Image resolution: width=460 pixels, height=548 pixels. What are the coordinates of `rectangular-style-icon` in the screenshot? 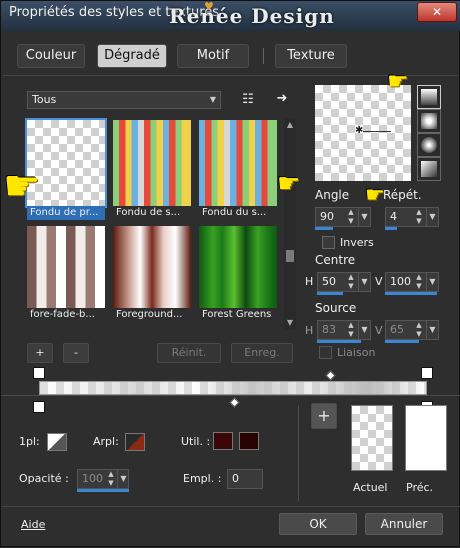 It's located at (429, 121).